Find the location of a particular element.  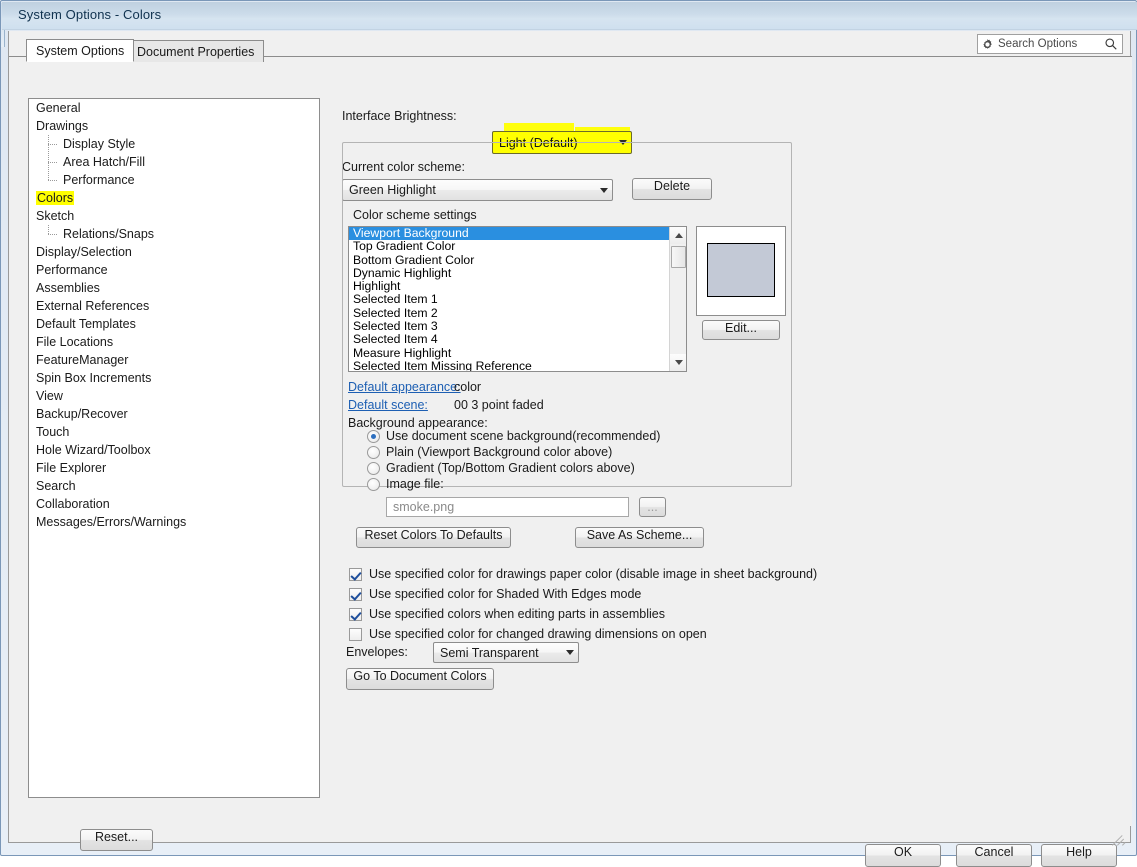

search-icon is located at coordinates (1111, 44).